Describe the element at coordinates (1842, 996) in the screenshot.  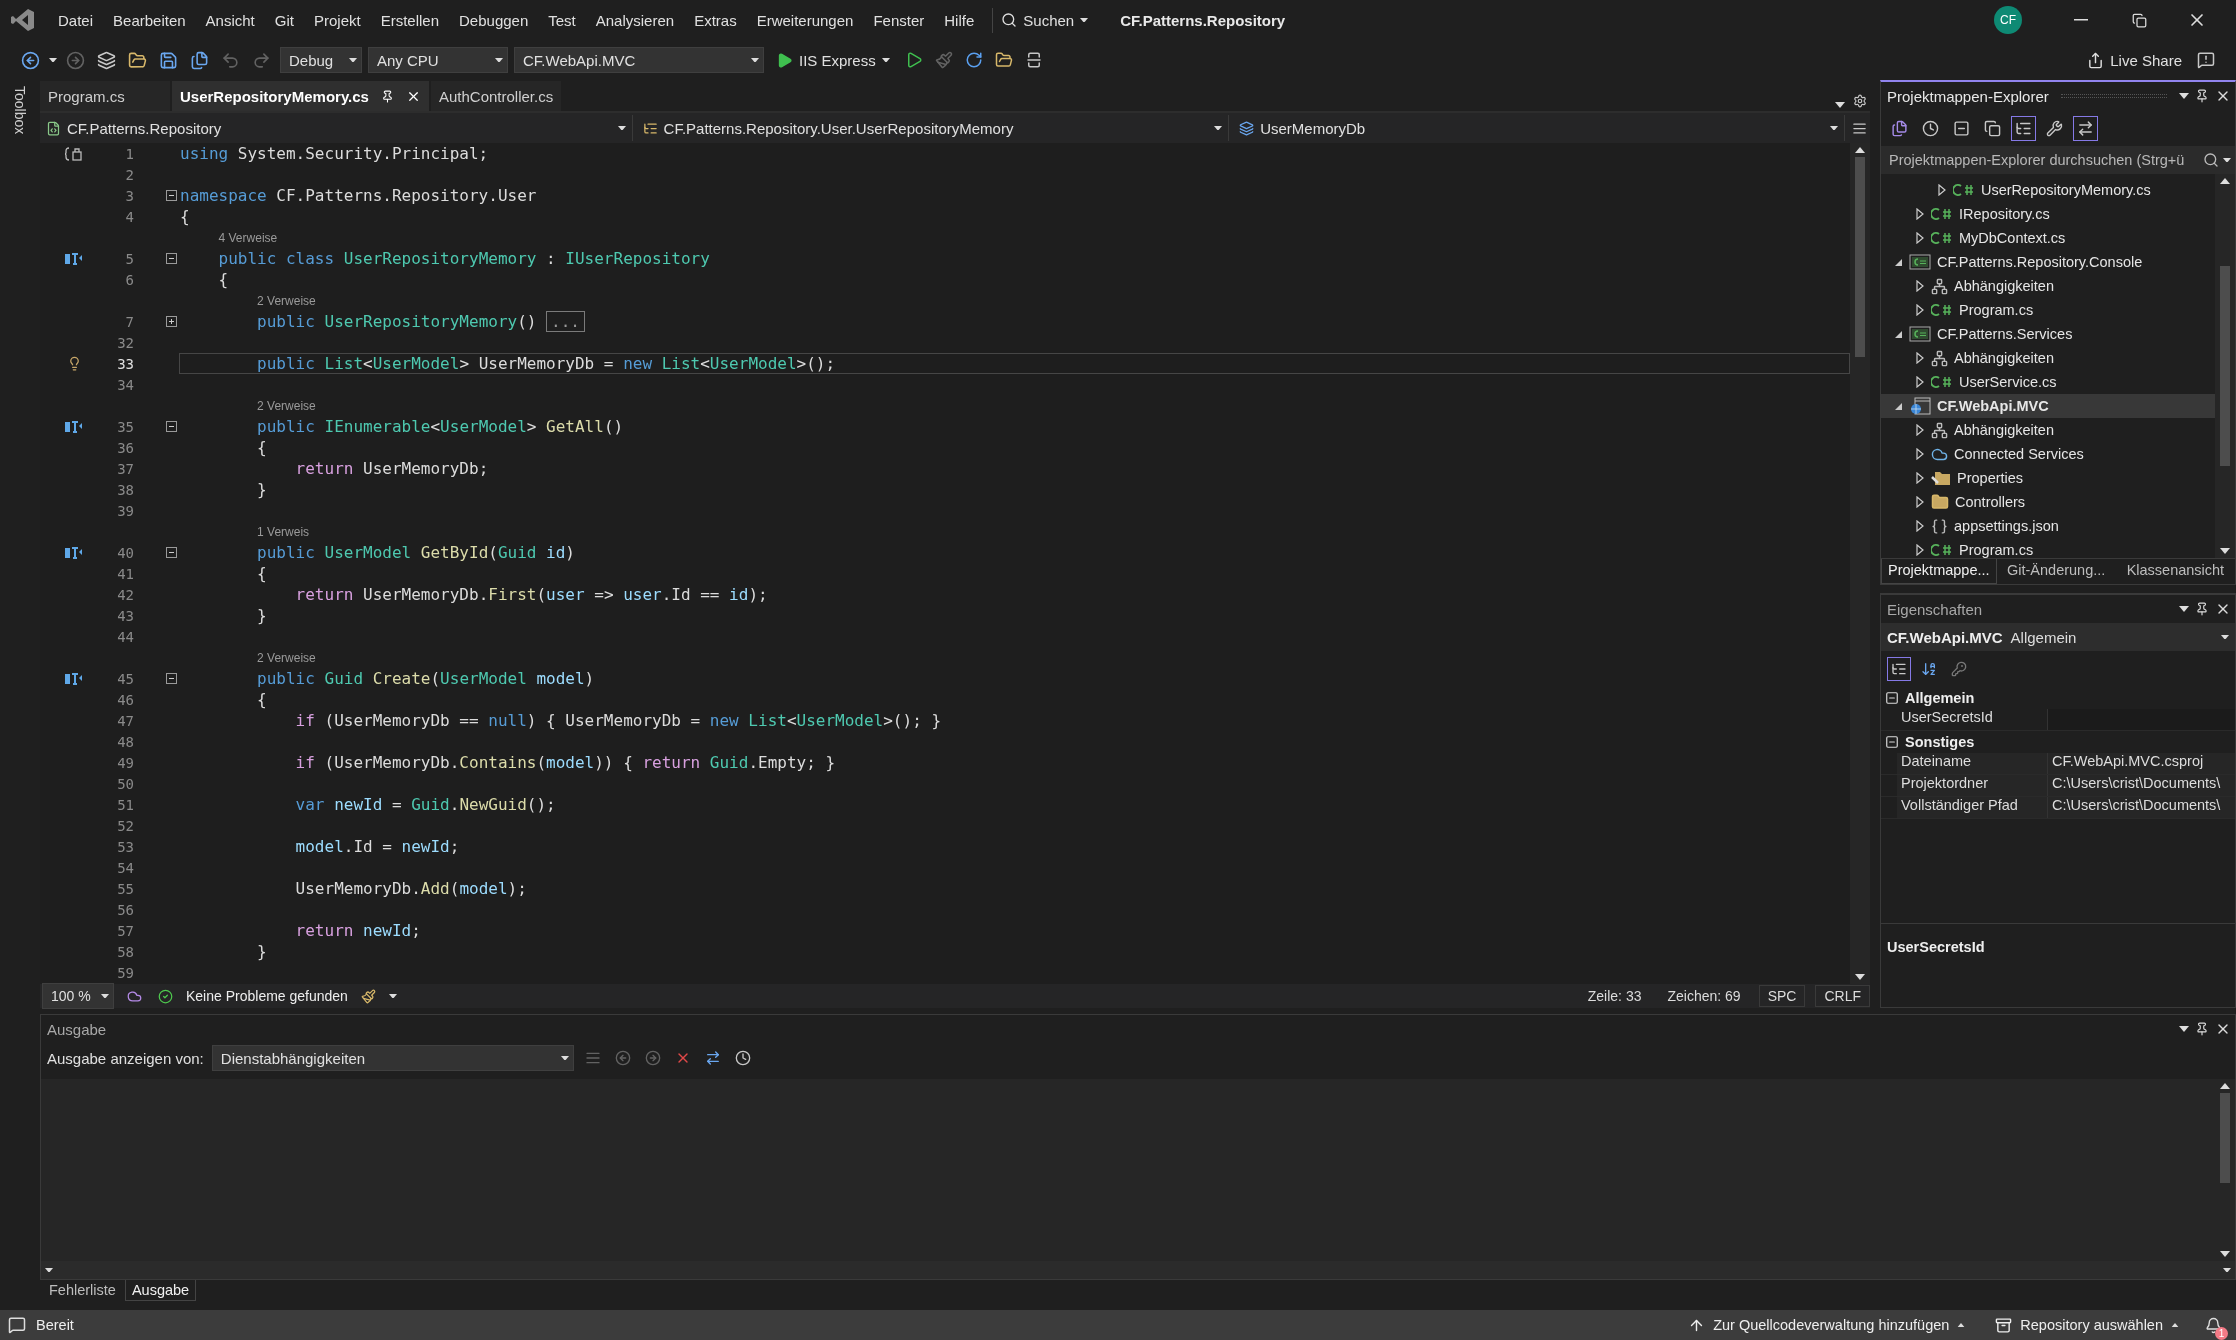
I see `line-ending-indicator: CRLF` at that location.